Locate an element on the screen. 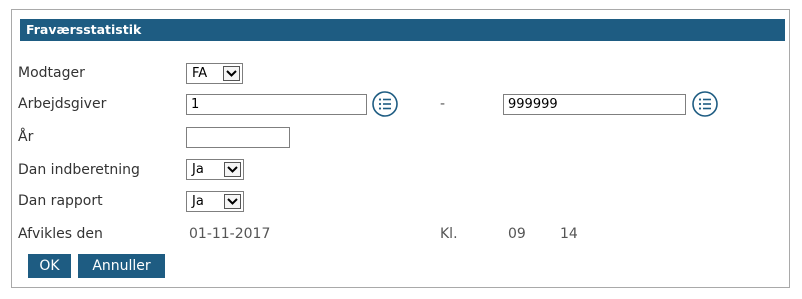  kl-label: Kl. is located at coordinates (449, 234).